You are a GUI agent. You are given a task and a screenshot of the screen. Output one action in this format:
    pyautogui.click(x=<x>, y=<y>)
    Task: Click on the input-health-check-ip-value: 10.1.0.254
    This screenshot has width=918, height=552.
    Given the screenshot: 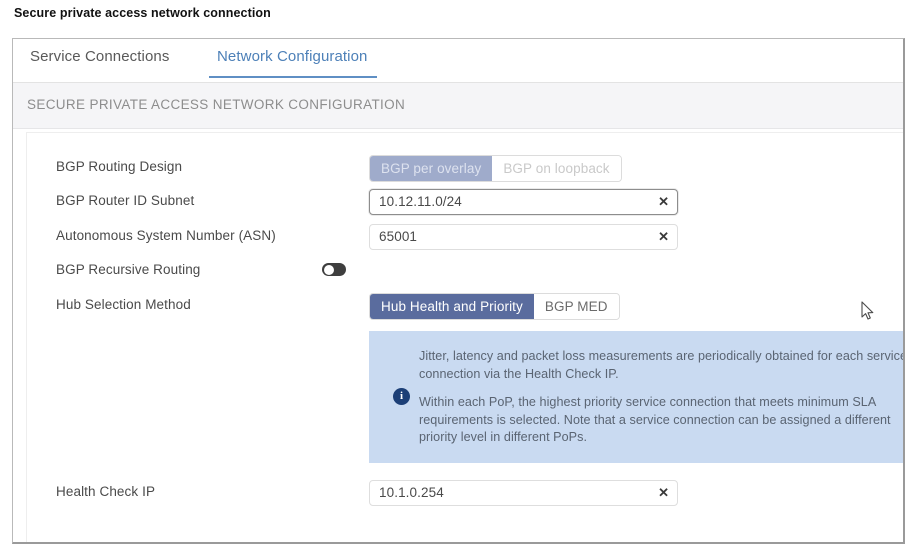 What is the action you would take?
    pyautogui.click(x=411, y=492)
    